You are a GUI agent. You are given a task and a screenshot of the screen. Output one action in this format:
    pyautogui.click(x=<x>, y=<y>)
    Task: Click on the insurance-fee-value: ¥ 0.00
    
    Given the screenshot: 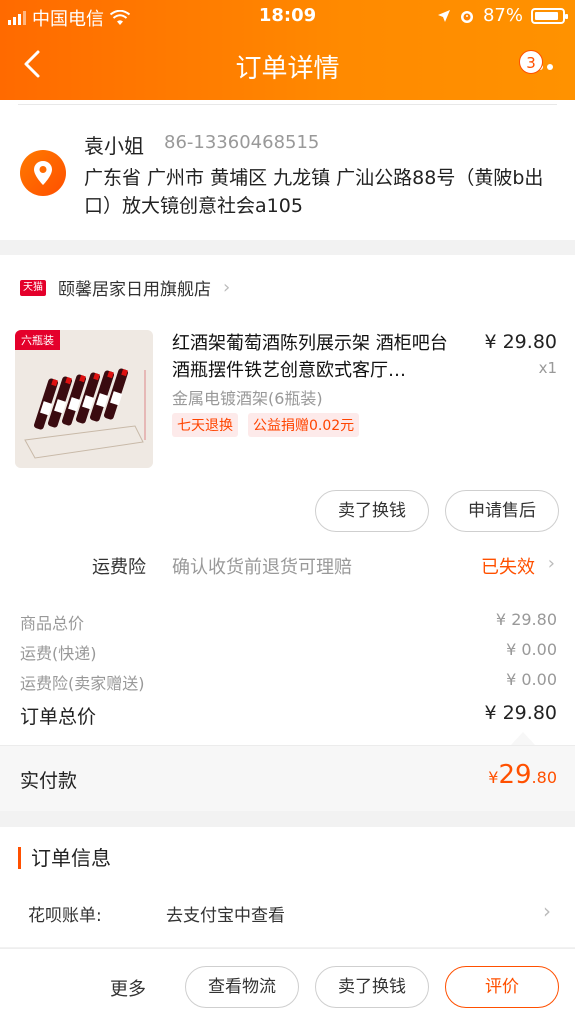 What is the action you would take?
    pyautogui.click(x=531, y=679)
    